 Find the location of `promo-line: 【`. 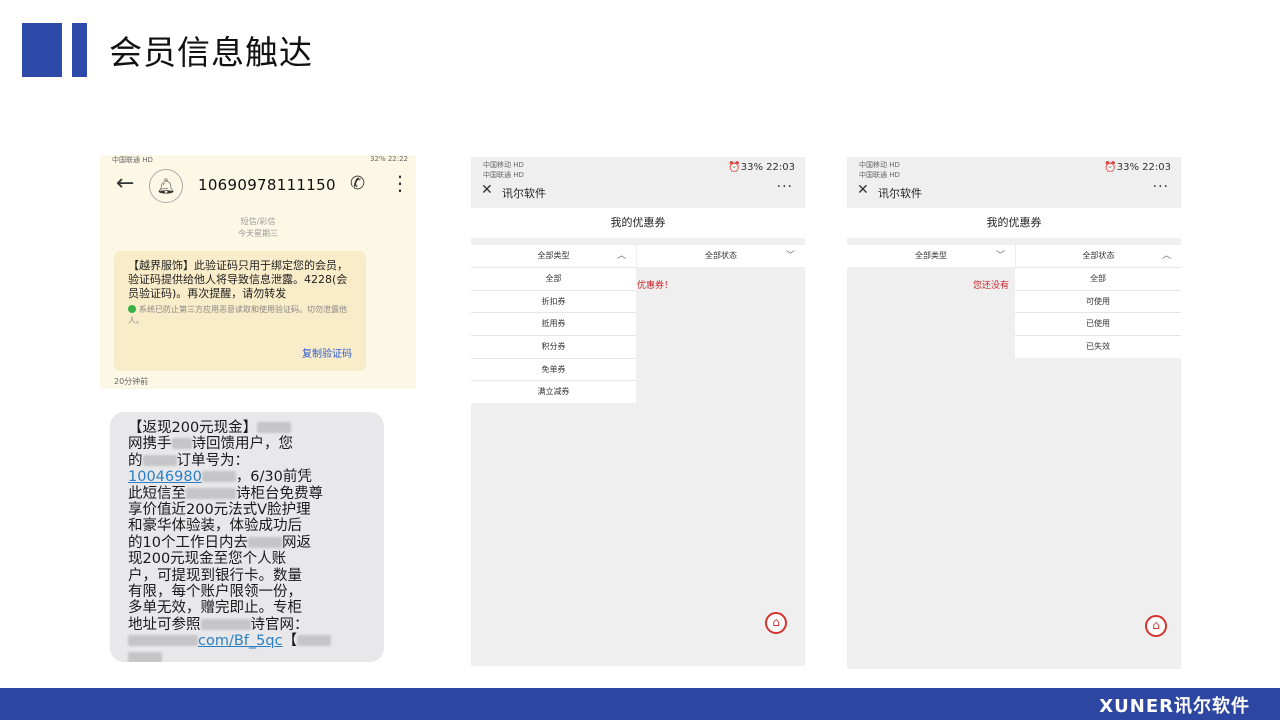

promo-line: 【 is located at coordinates (290, 641).